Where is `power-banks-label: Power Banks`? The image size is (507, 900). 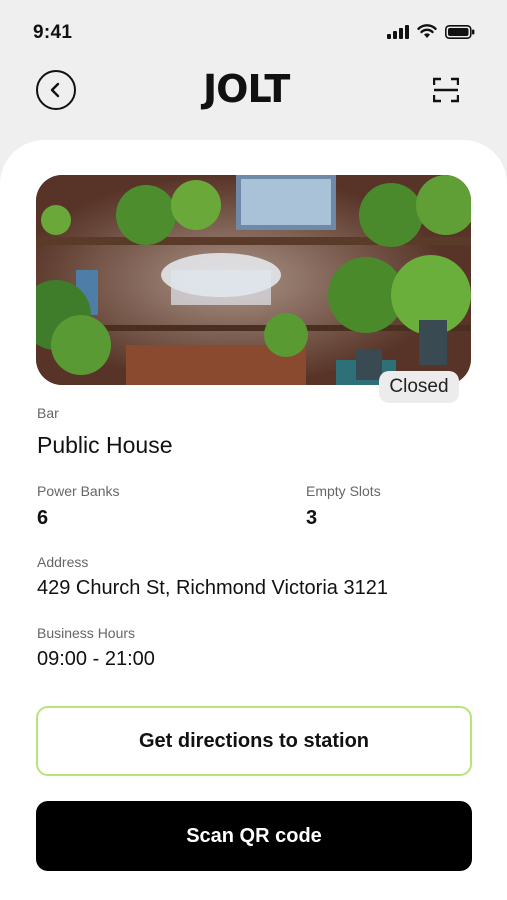
power-banks-label: Power Banks is located at coordinates (78, 491).